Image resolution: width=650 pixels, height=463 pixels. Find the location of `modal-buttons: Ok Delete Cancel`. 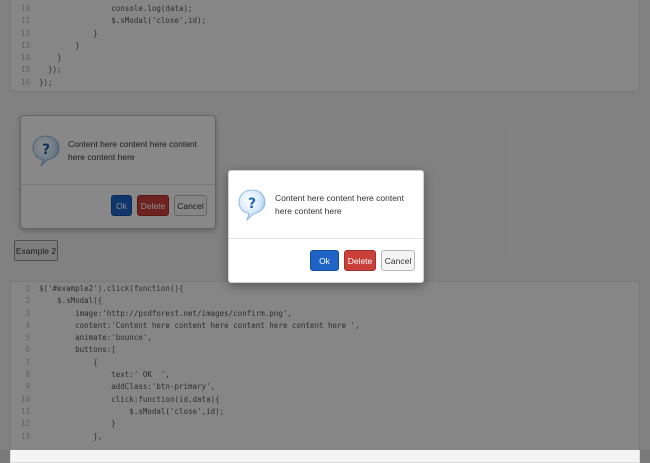

modal-buttons: Ok Delete Cancel is located at coordinates (362, 260).